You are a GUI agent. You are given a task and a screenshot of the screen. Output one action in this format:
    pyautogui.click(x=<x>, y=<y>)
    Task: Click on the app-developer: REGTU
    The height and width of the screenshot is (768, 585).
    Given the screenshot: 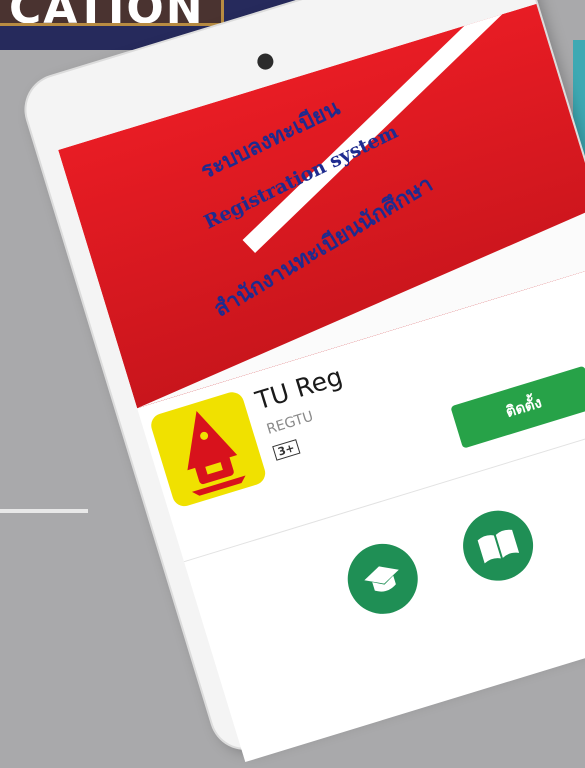 What is the action you would take?
    pyautogui.click(x=290, y=423)
    